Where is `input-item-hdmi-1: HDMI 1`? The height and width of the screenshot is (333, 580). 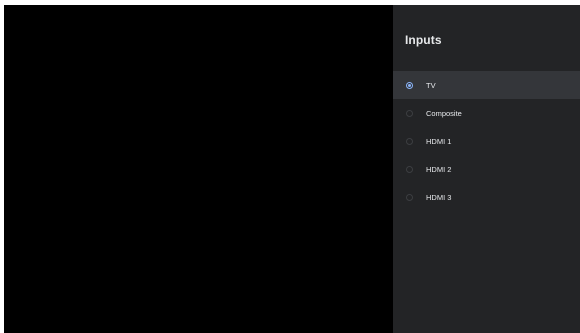 input-item-hdmi-1: HDMI 1 is located at coordinates (486, 141).